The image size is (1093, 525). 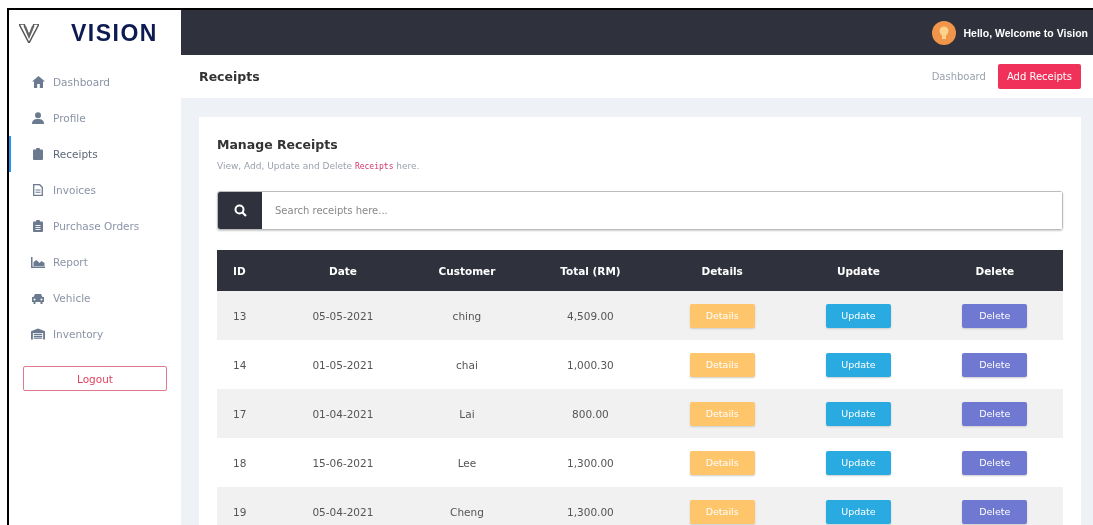 I want to click on column-header: Delete, so click(x=994, y=270).